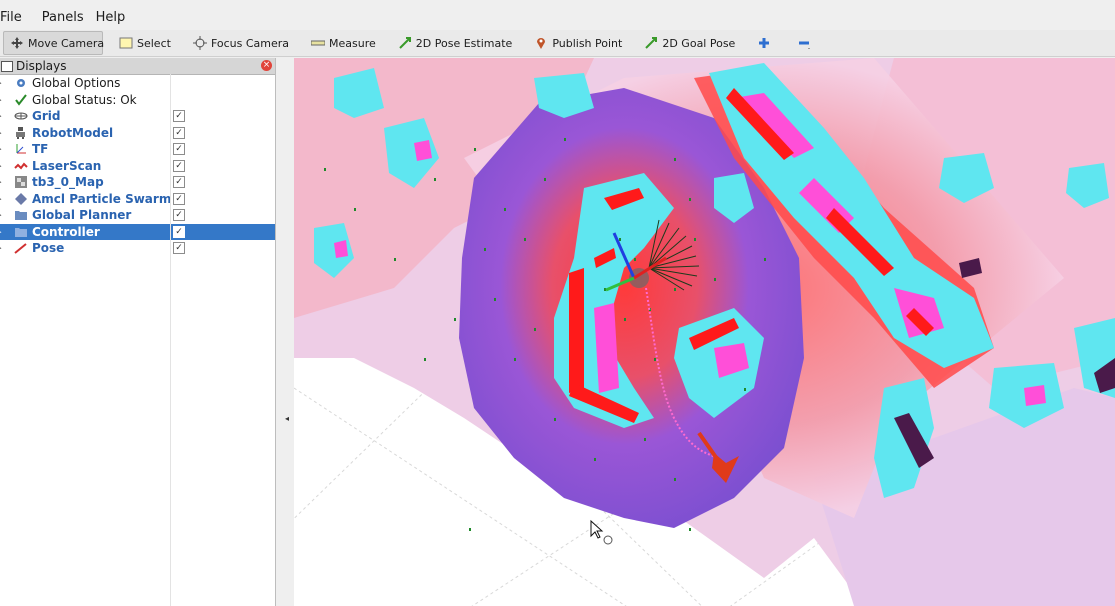  I want to click on plus-icon, so click(764, 43).